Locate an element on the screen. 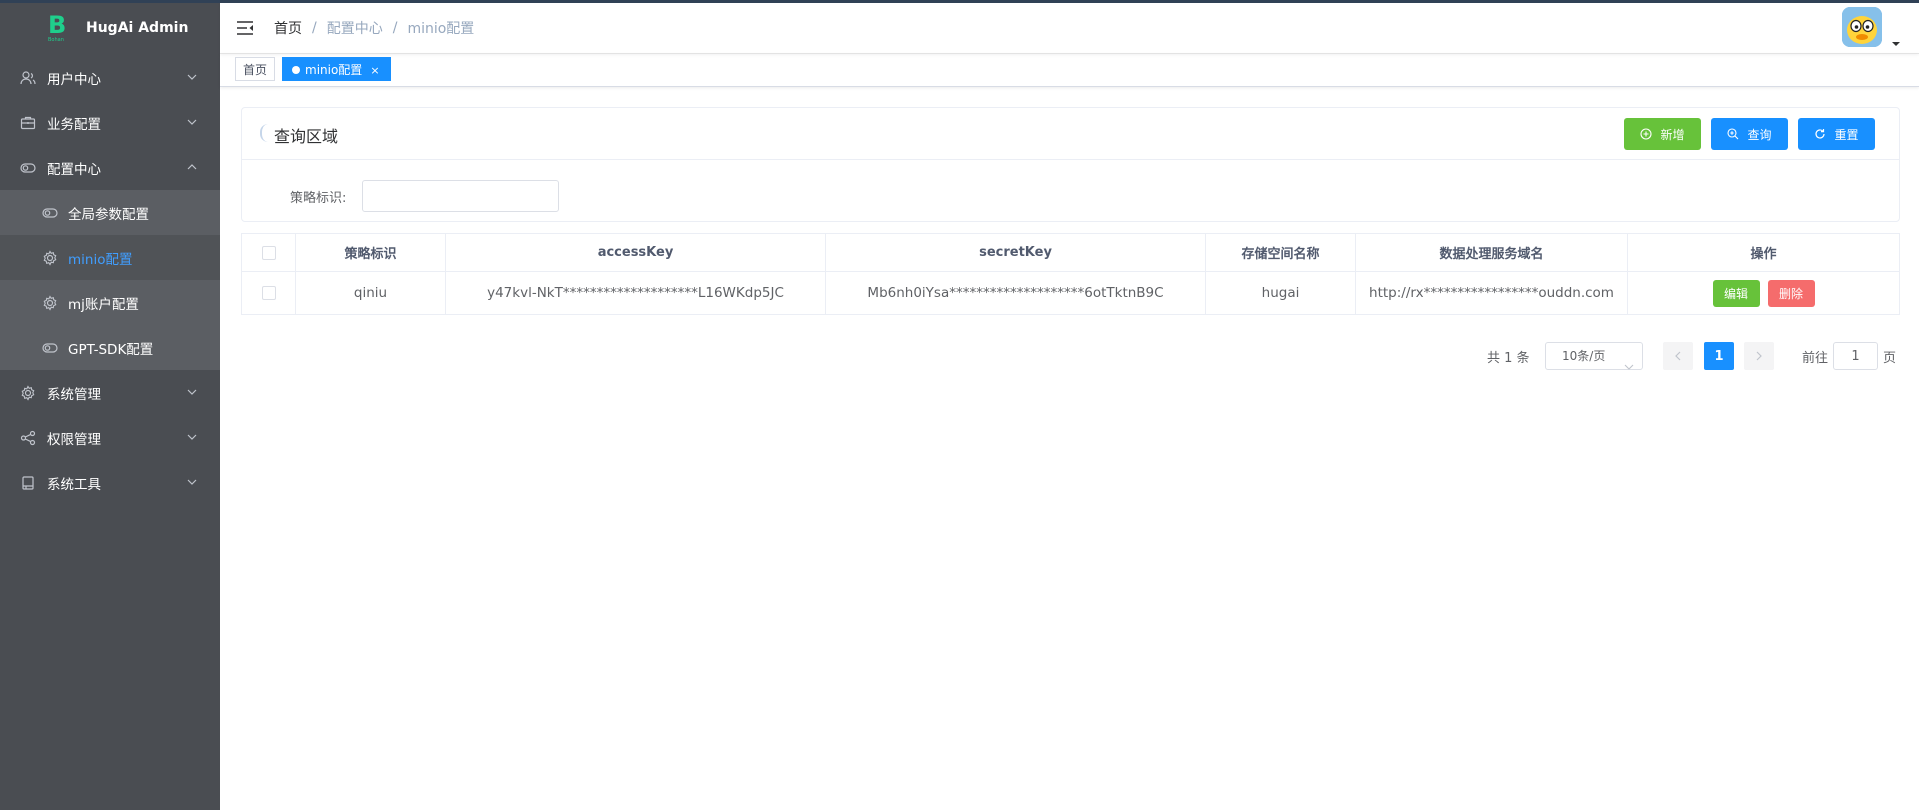 The width and height of the screenshot is (1919, 810). config-center-submenu: 全局参数配置 minio配置 mj账户配置 GPT-SDK配置 is located at coordinates (110, 280).